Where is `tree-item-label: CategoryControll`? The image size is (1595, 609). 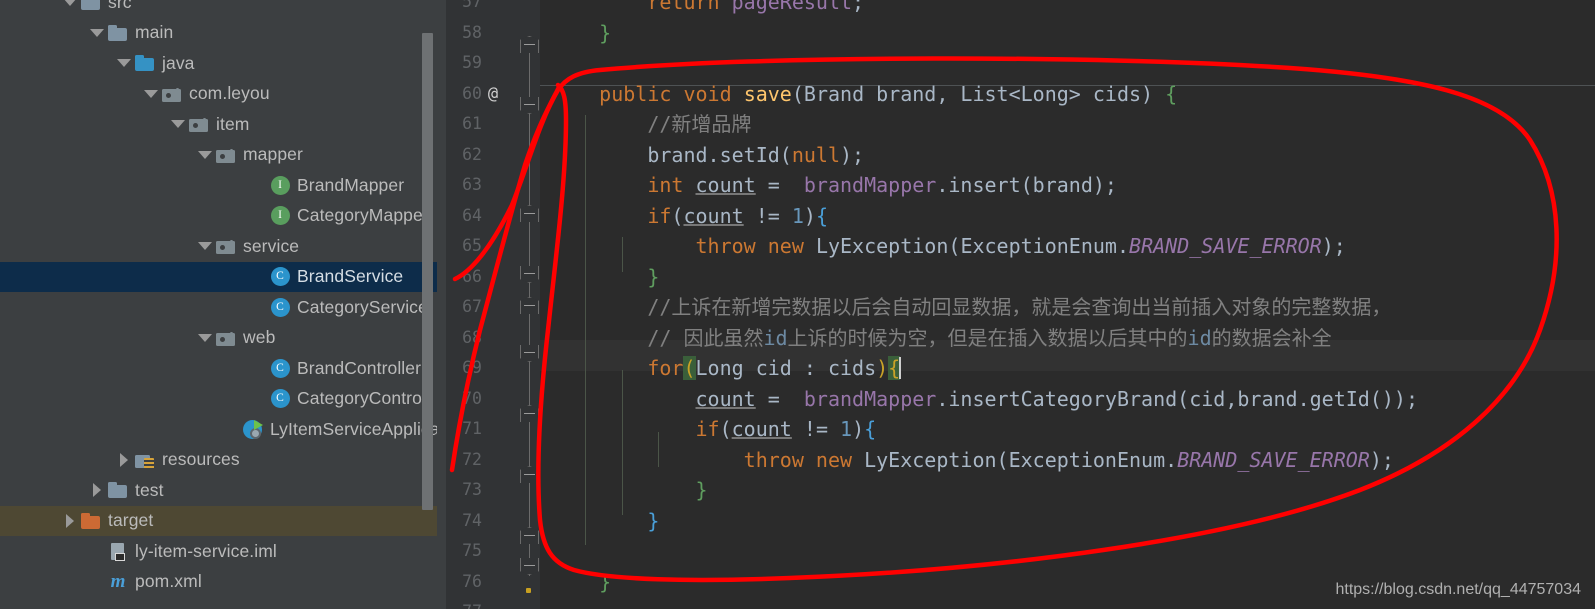 tree-item-label: CategoryControll is located at coordinates (363, 398).